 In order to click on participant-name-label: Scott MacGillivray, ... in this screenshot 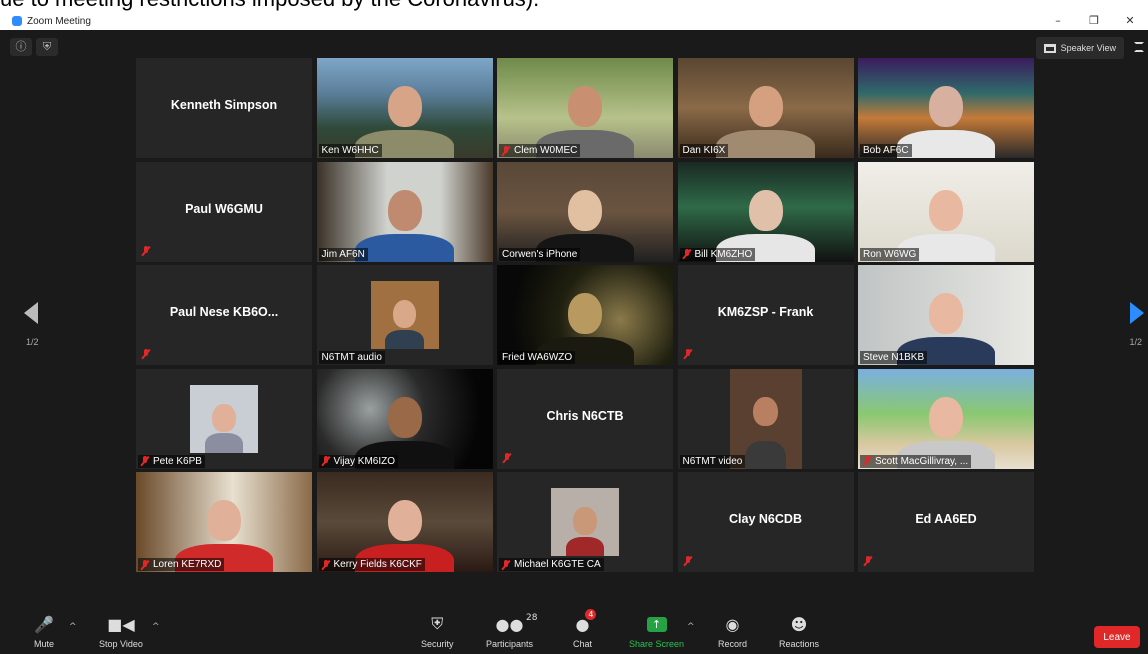, I will do `click(916, 461)`.